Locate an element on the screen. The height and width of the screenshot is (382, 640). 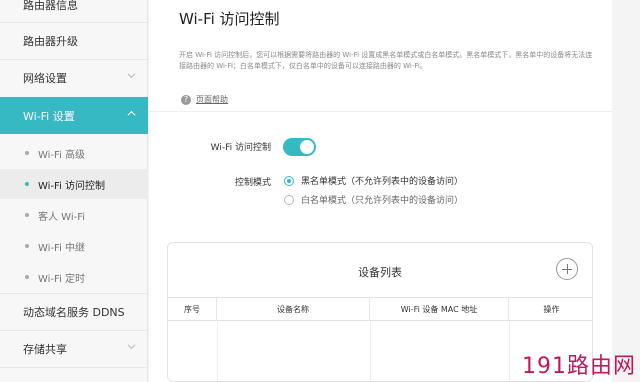
chevron-up-icon is located at coordinates (131, 113).